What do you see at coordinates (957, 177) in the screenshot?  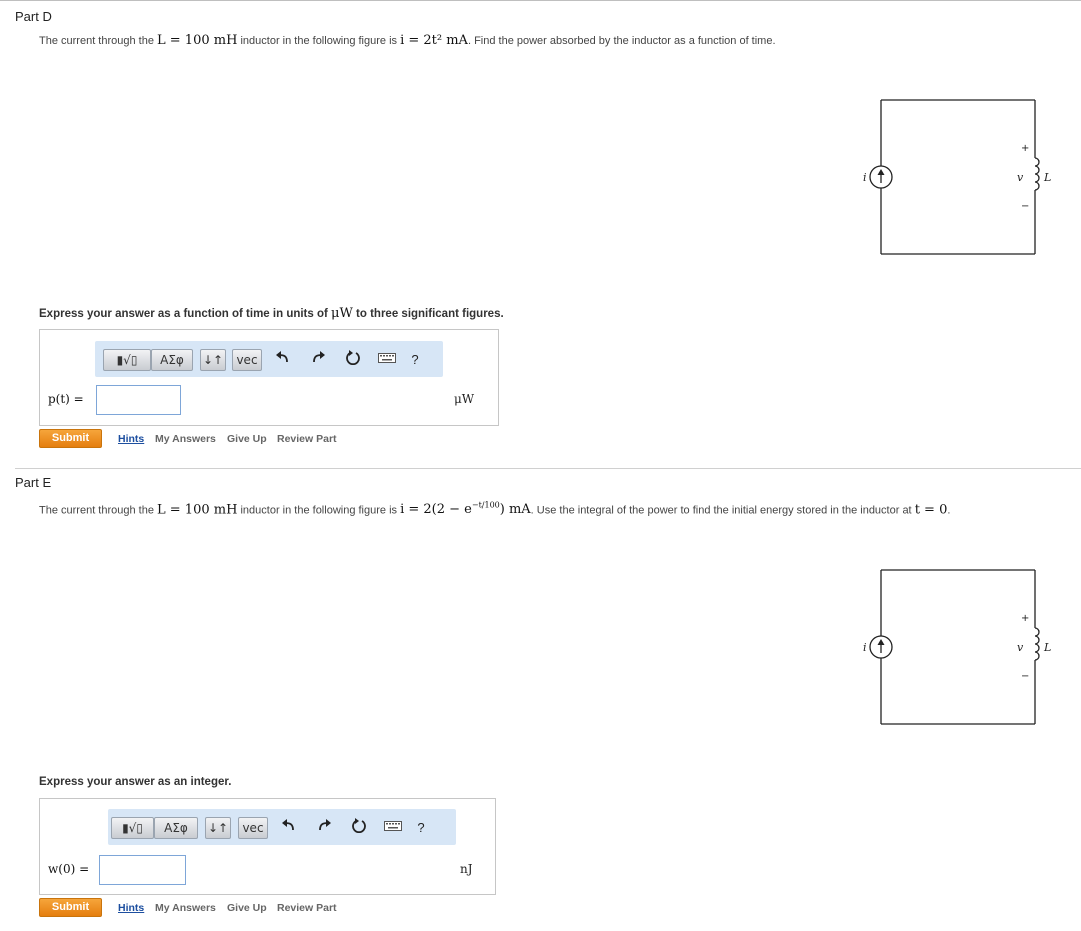 I see `circuit-diagram-d: i + v − L` at bounding box center [957, 177].